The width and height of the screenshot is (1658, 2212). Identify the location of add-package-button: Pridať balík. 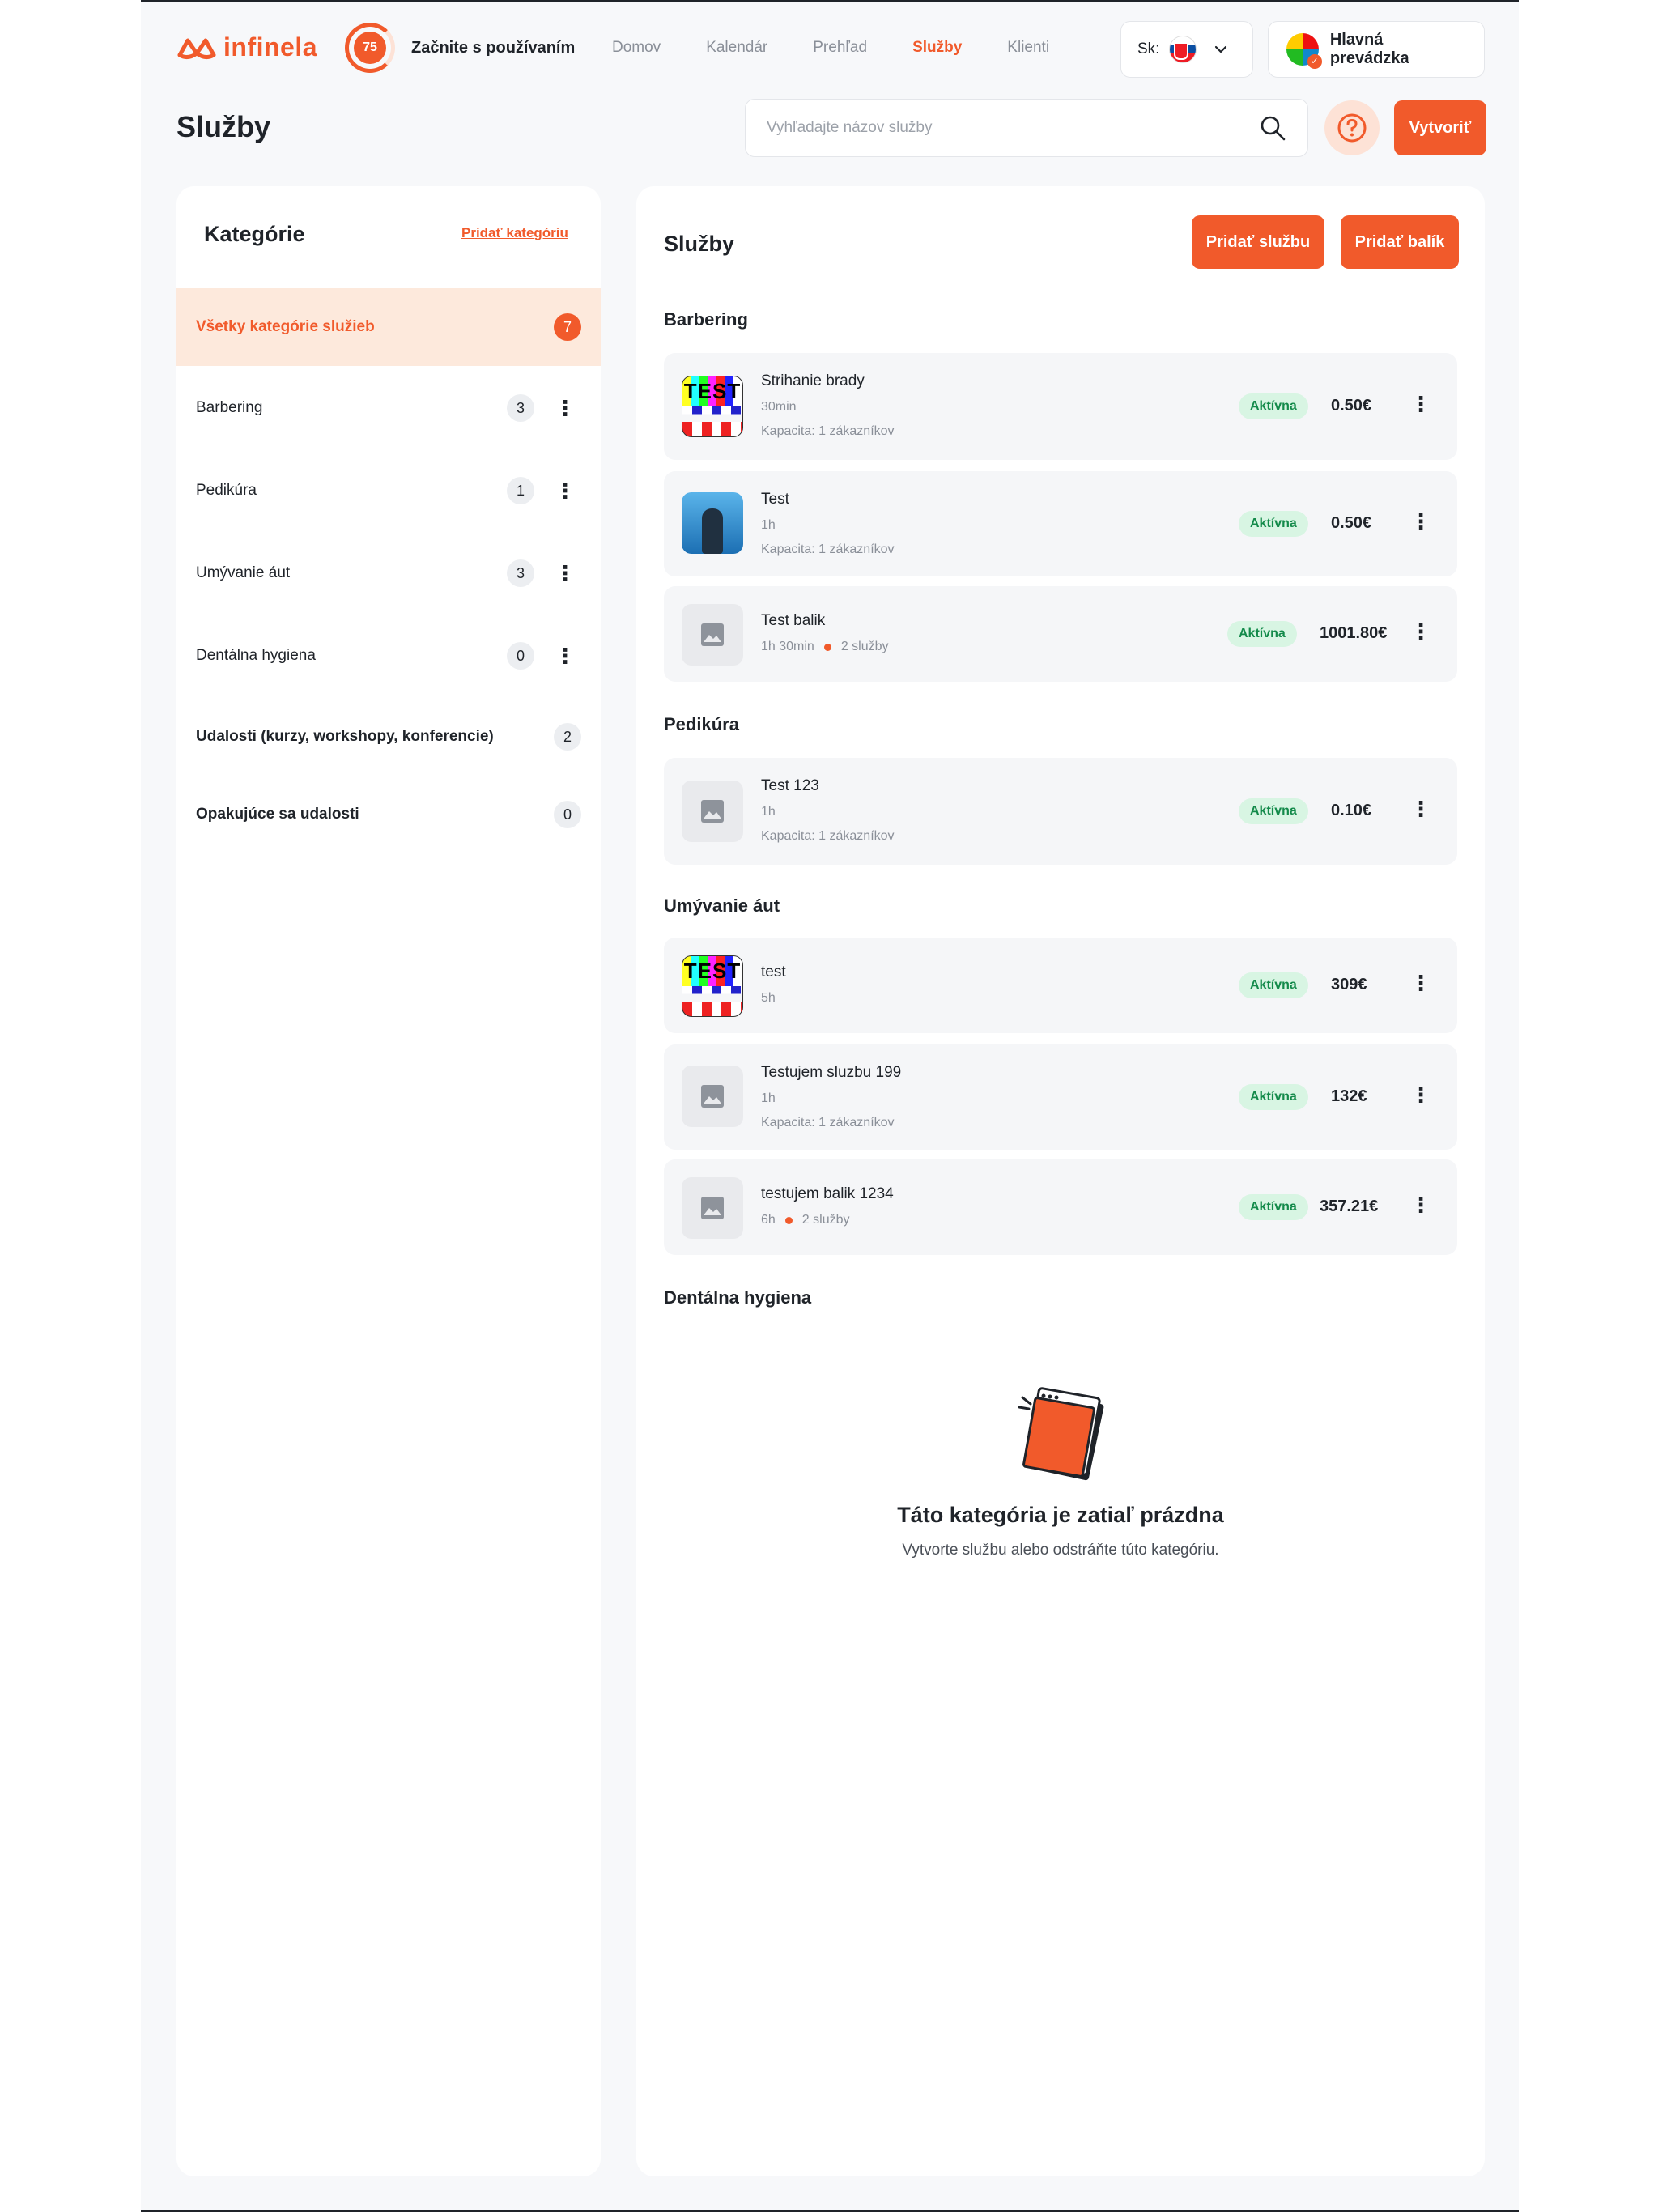
(1400, 242).